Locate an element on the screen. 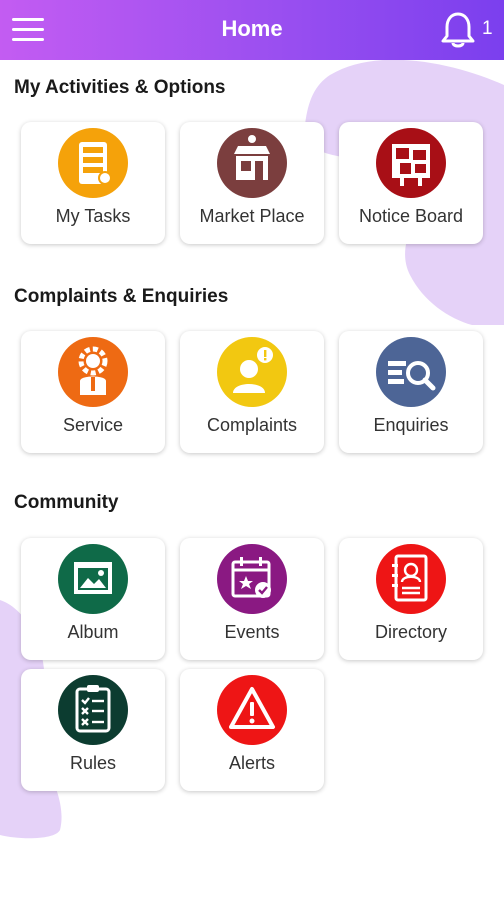  store-icon is located at coordinates (252, 163).